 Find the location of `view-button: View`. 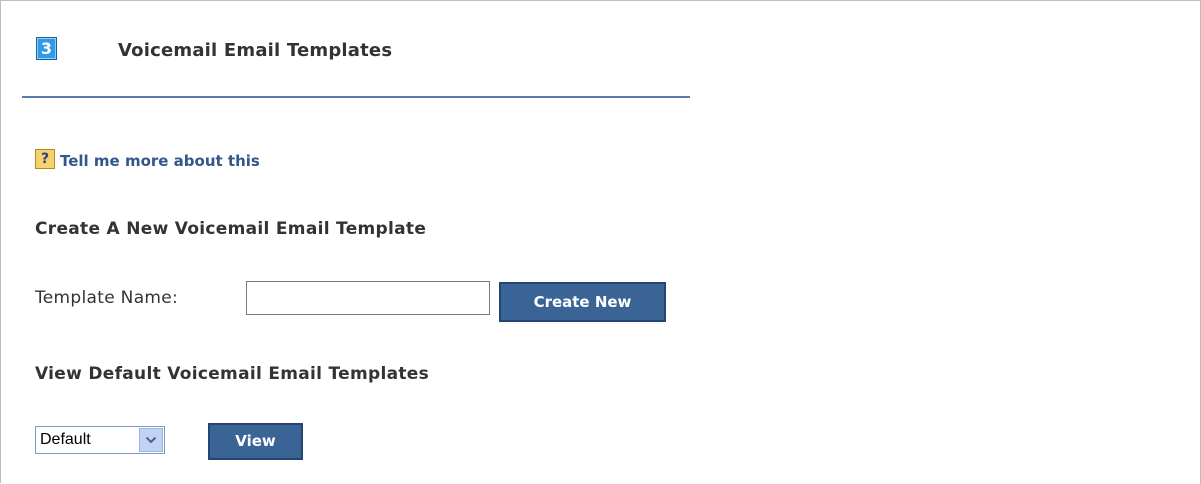

view-button: View is located at coordinates (255, 441).